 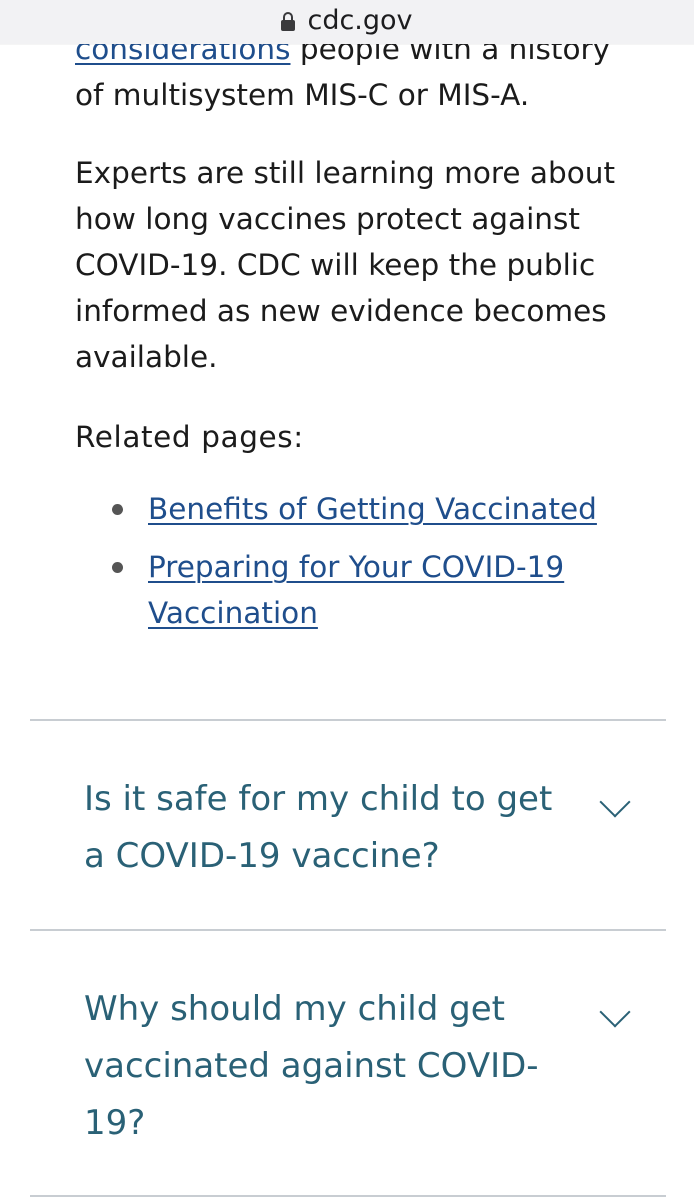 I want to click on benefits-of-vaccination-link: Benefits of Getting Vaccinated, so click(x=372, y=509).